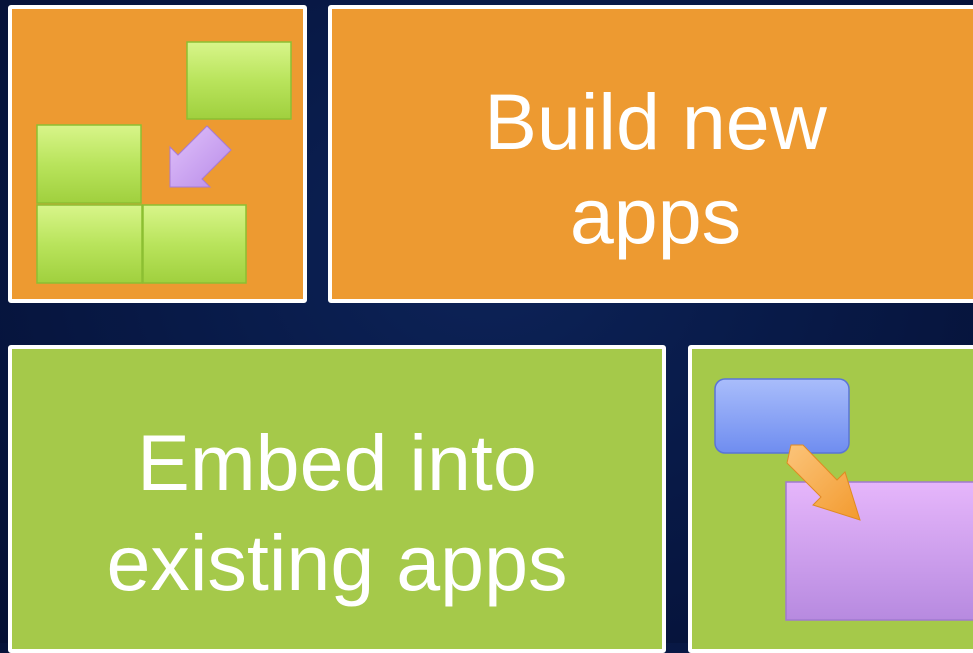 This screenshot has height=653, width=973. Describe the element at coordinates (239, 80) in the screenshot. I see `floating-block` at that location.